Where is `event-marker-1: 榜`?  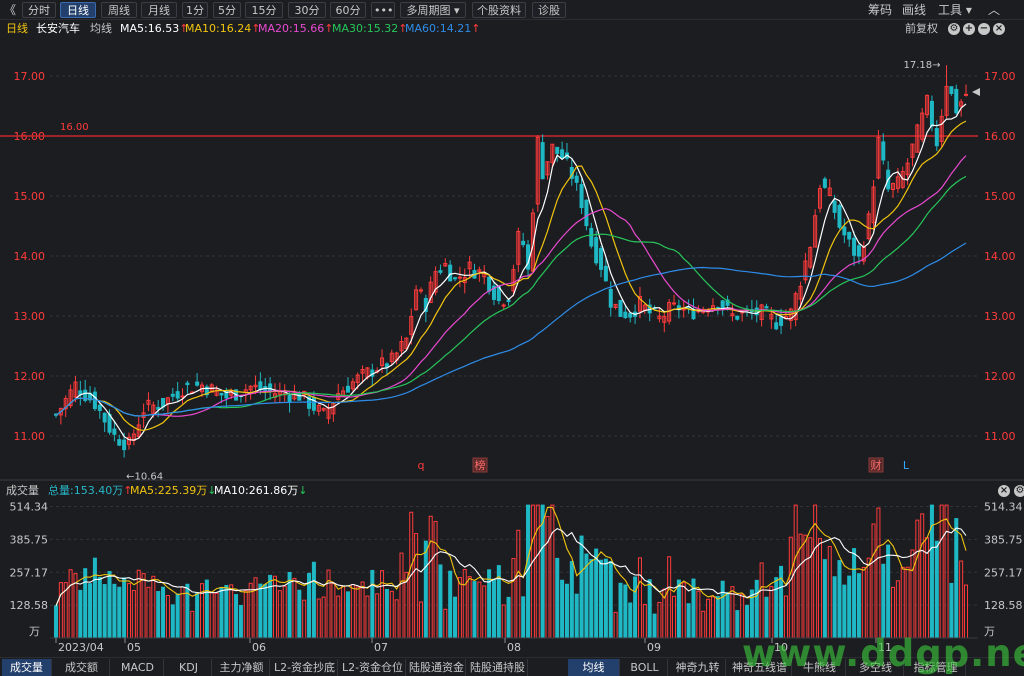 event-marker-1: 榜 is located at coordinates (480, 465).